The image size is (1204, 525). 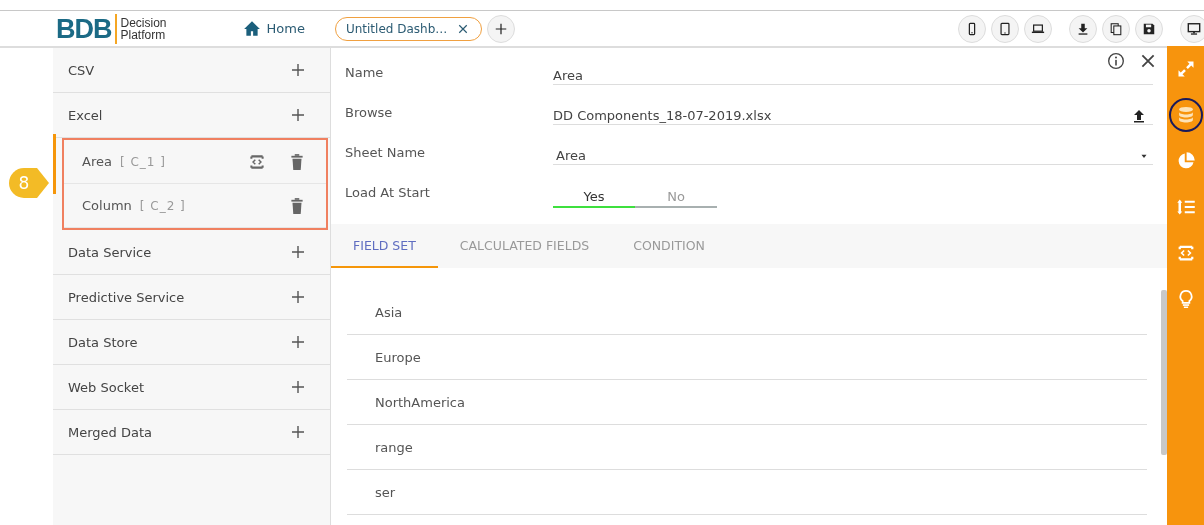 What do you see at coordinates (191, 115) in the screenshot?
I see `sidebar-item: Excel` at bounding box center [191, 115].